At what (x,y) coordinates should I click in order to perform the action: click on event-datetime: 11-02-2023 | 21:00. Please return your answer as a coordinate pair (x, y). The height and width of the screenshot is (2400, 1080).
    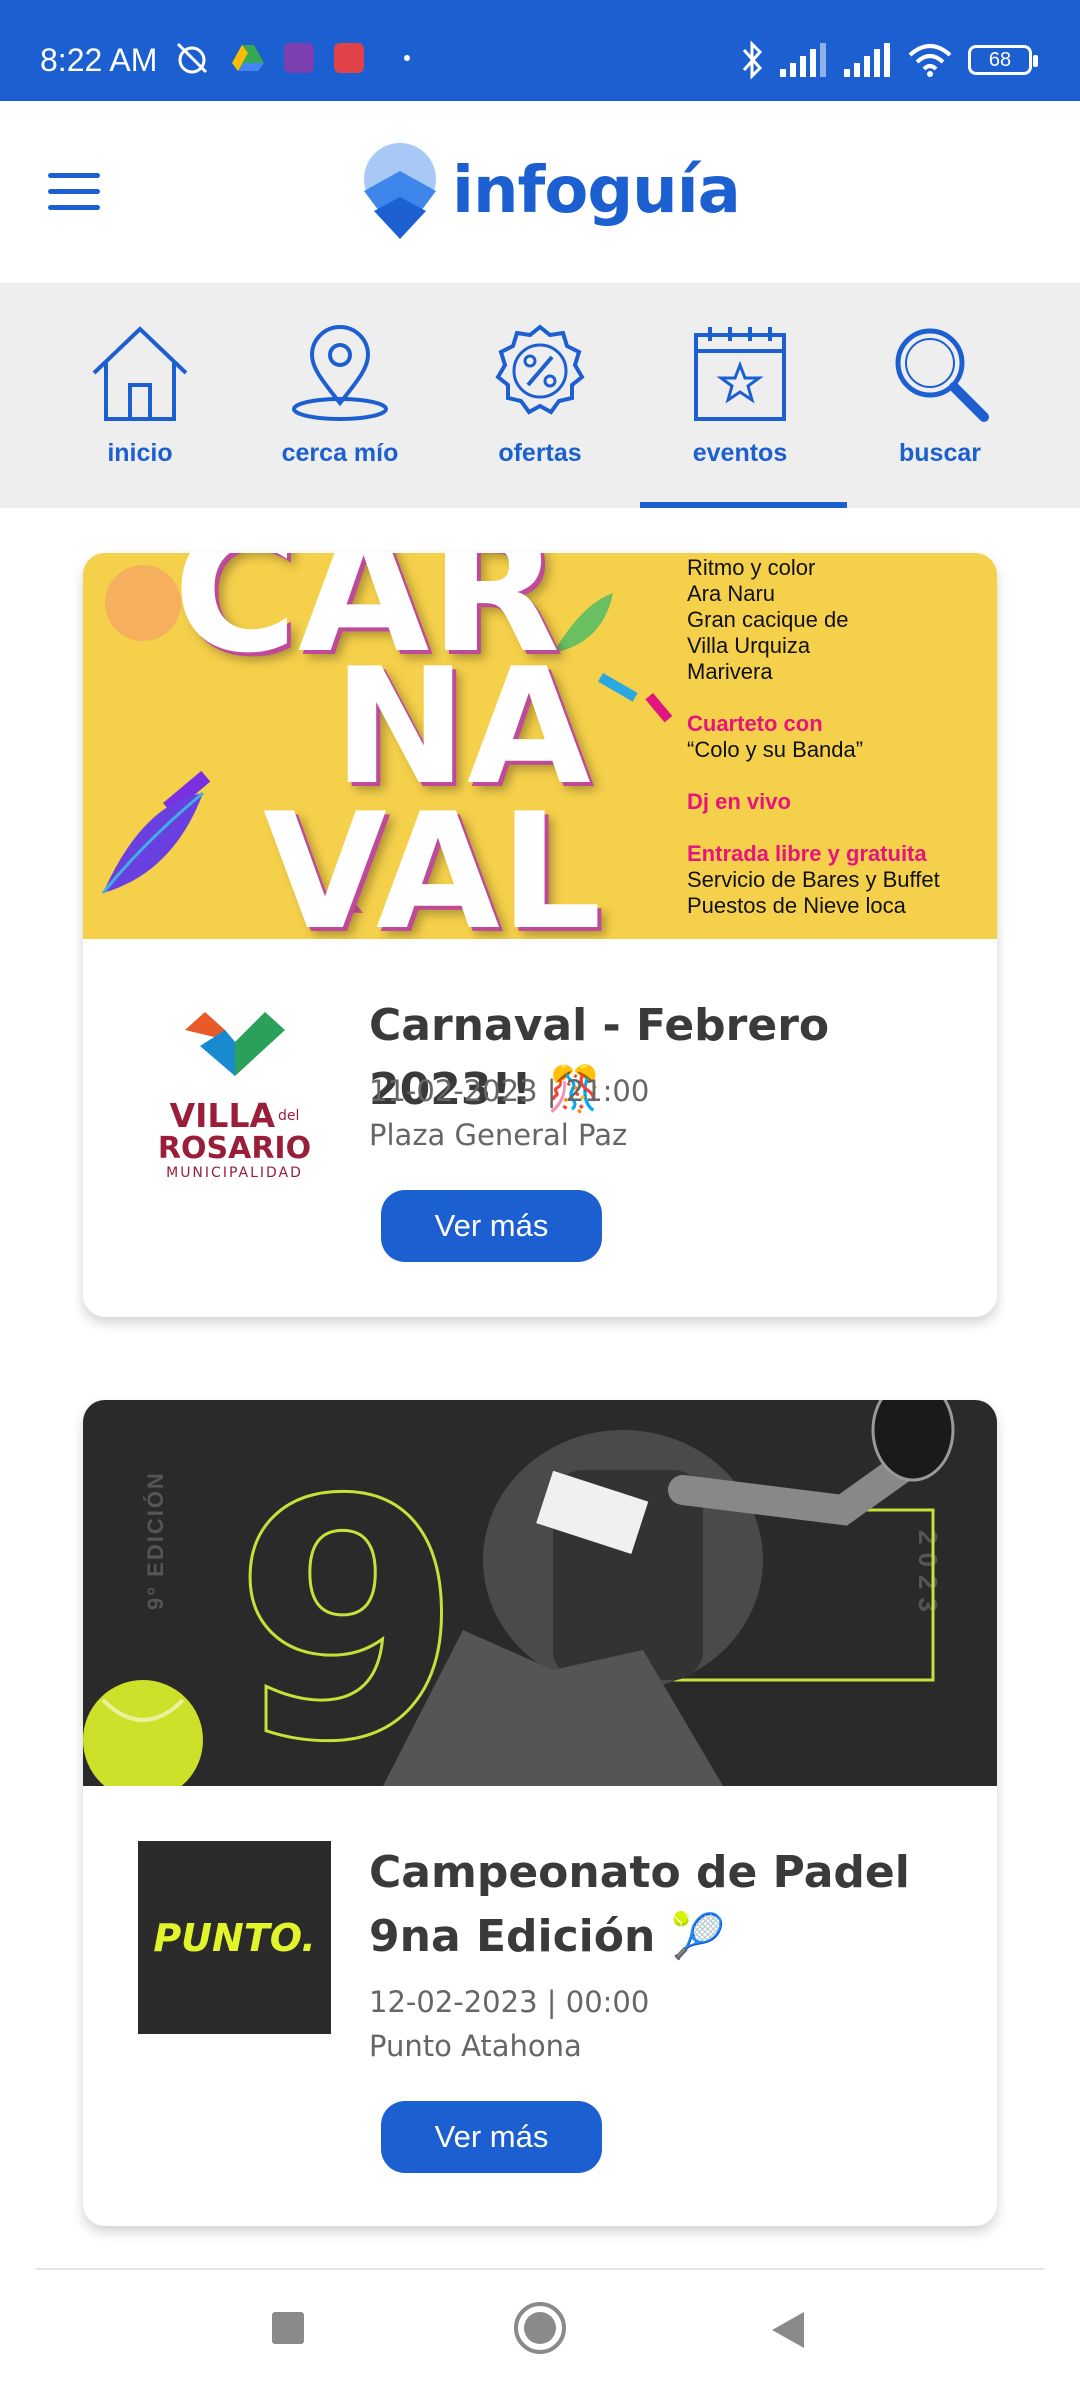
    Looking at the image, I should click on (509, 1091).